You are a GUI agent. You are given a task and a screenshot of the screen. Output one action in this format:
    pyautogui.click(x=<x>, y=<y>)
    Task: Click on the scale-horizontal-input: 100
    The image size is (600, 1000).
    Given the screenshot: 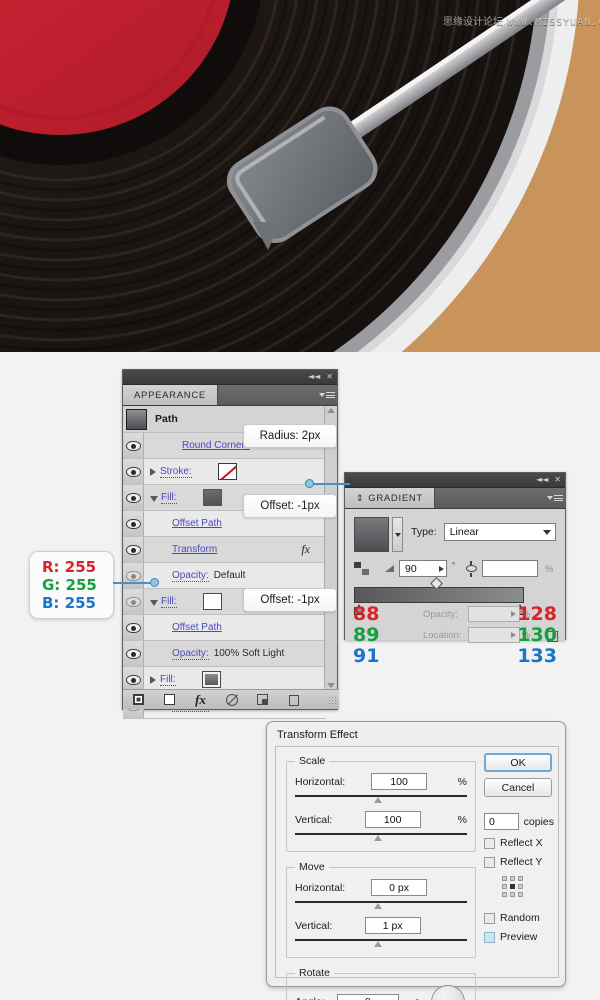 What is the action you would take?
    pyautogui.click(x=399, y=781)
    